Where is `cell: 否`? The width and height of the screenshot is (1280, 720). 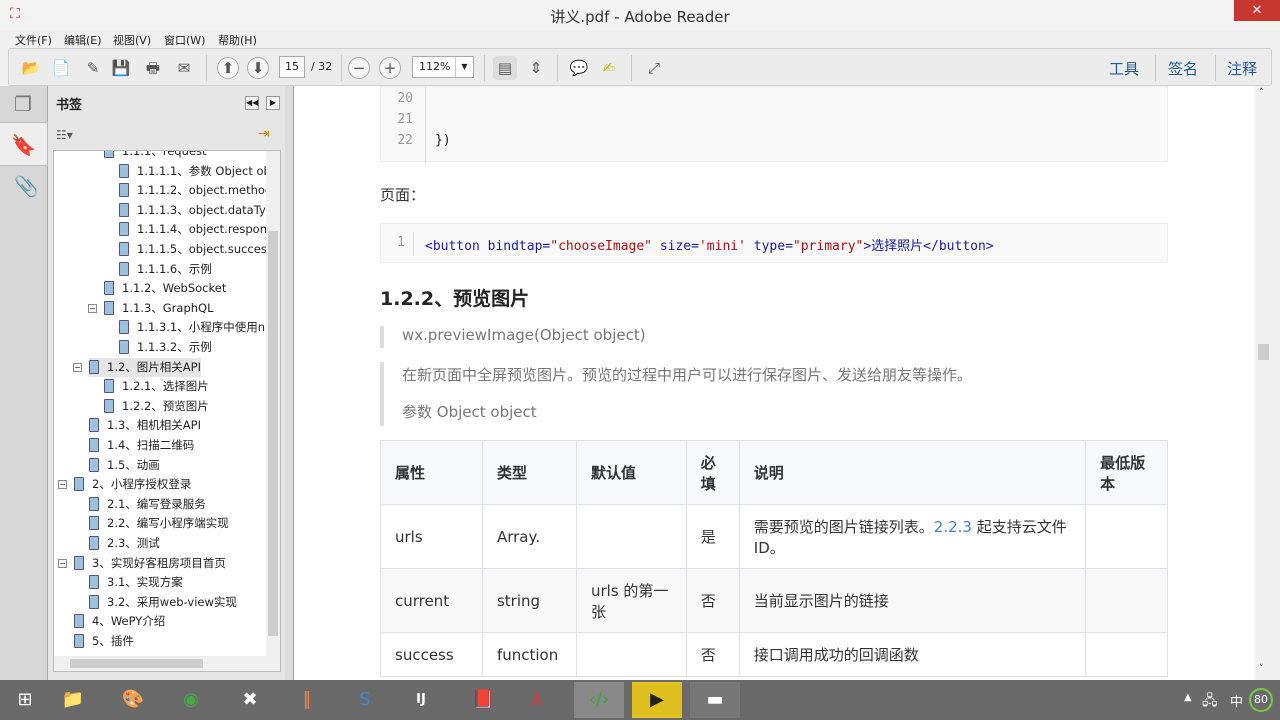
cell: 否 is located at coordinates (712, 654).